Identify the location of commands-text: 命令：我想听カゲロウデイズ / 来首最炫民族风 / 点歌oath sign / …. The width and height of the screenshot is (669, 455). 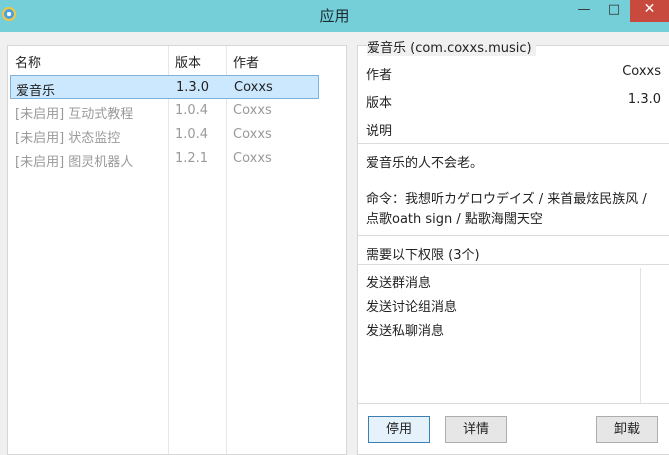
(506, 209).